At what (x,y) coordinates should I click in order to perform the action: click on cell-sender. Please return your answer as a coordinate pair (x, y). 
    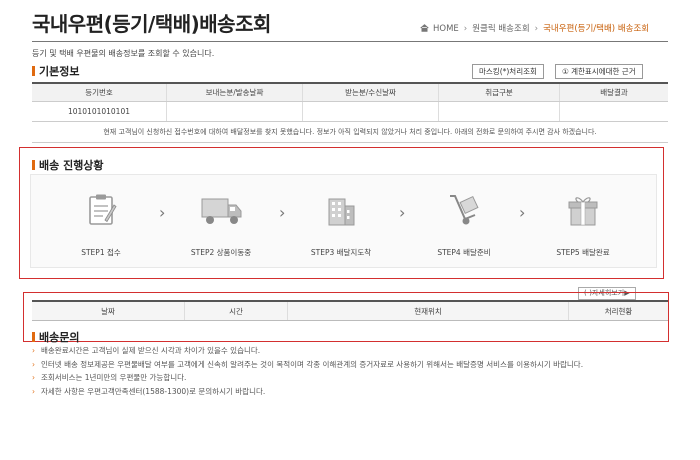
    Looking at the image, I should click on (234, 111).